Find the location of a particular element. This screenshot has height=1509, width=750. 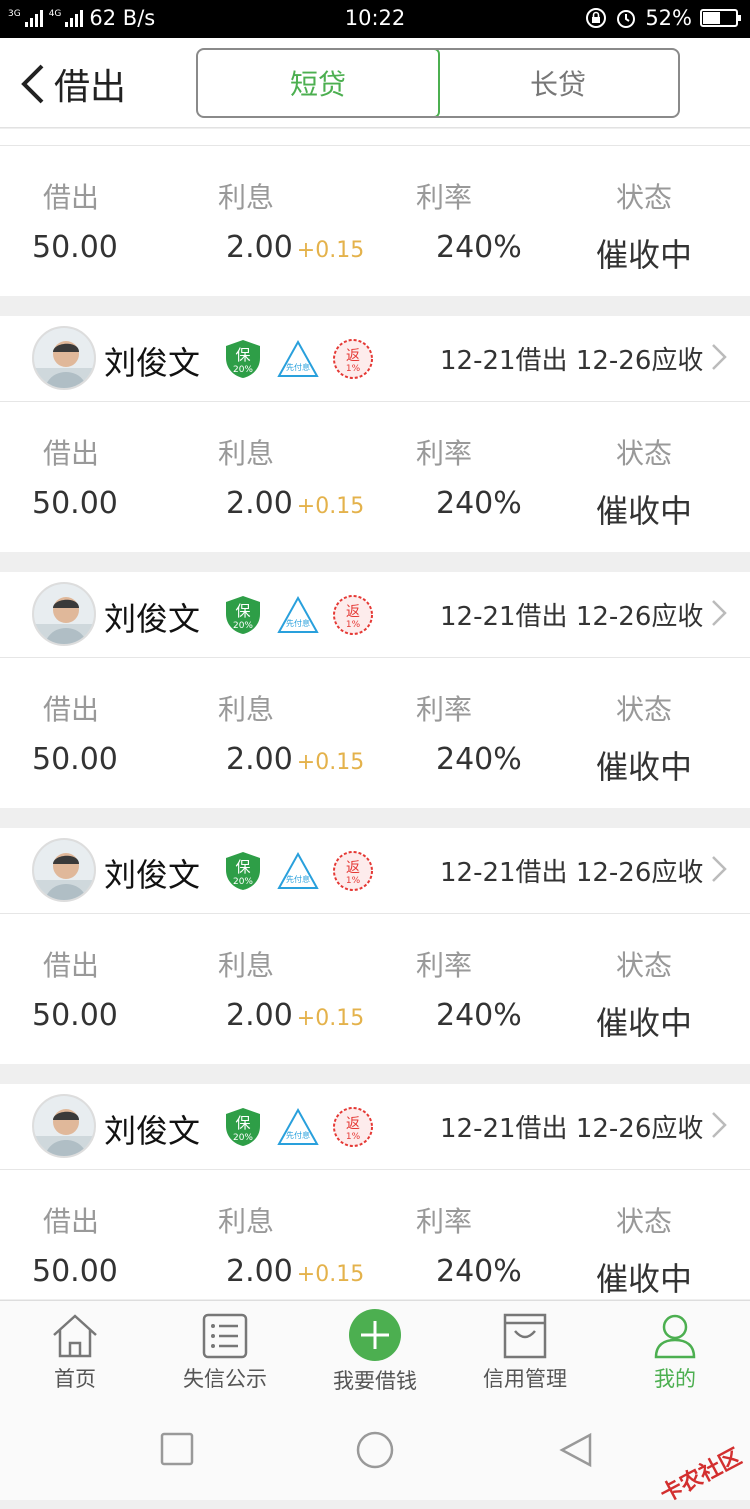

page-title: 借出 is located at coordinates (90, 87).